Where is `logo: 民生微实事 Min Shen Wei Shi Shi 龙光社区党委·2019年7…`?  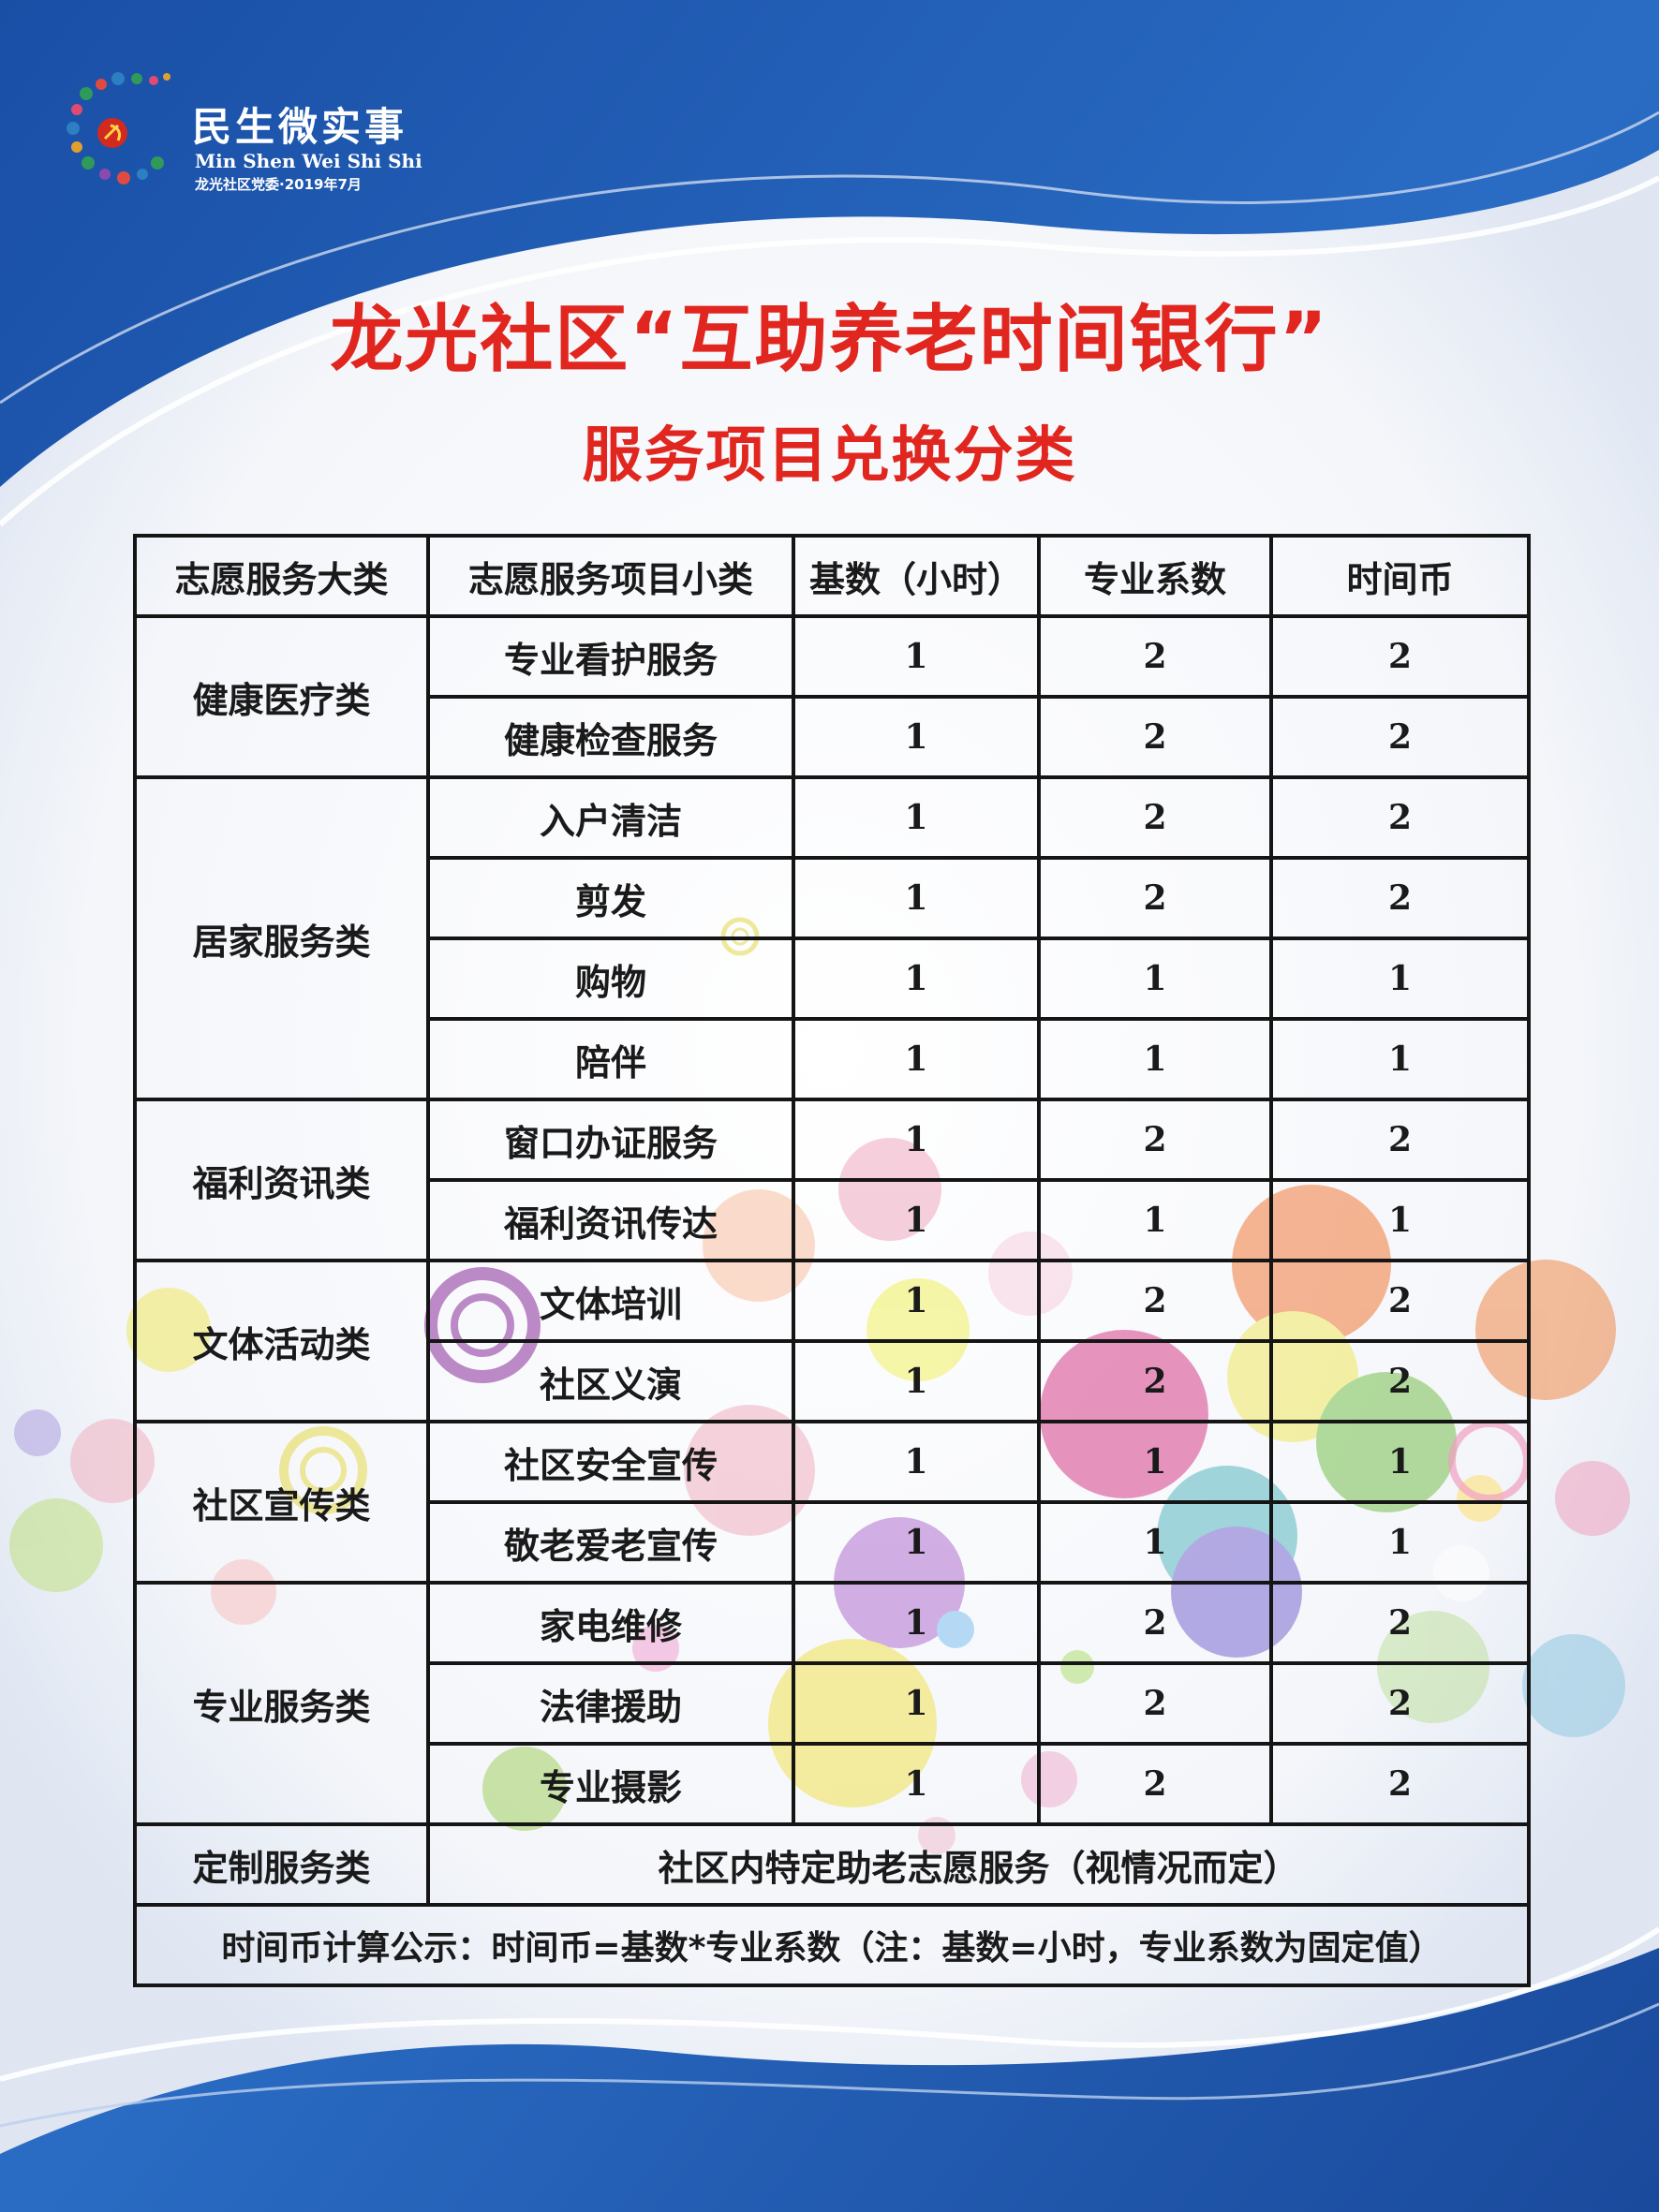 logo: 民生微实事 Min Shen Wei Shi Shi 龙光社区党委·2019年7… is located at coordinates (244, 128).